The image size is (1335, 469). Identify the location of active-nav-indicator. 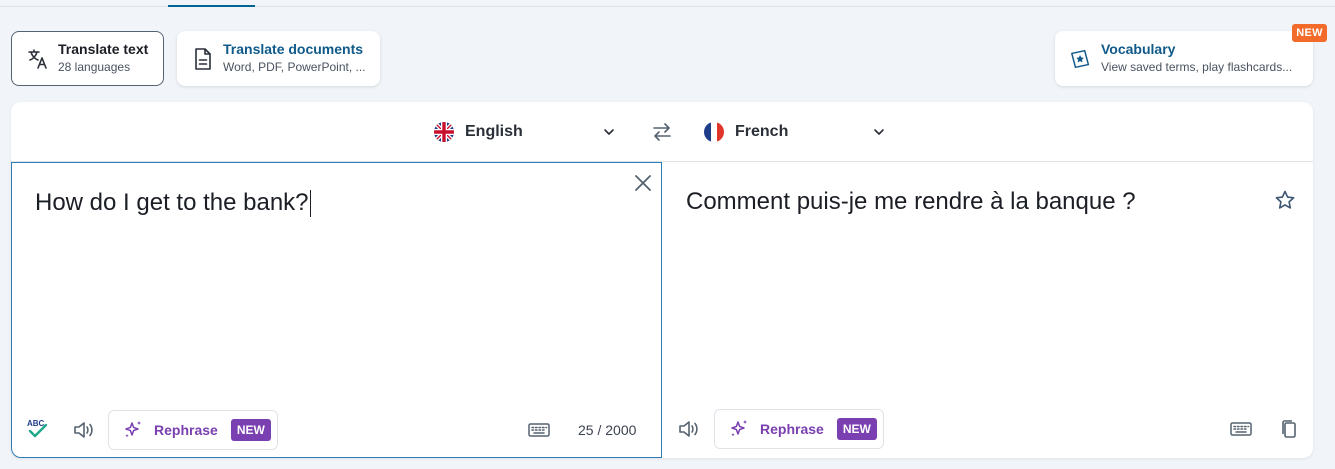
(211, 6).